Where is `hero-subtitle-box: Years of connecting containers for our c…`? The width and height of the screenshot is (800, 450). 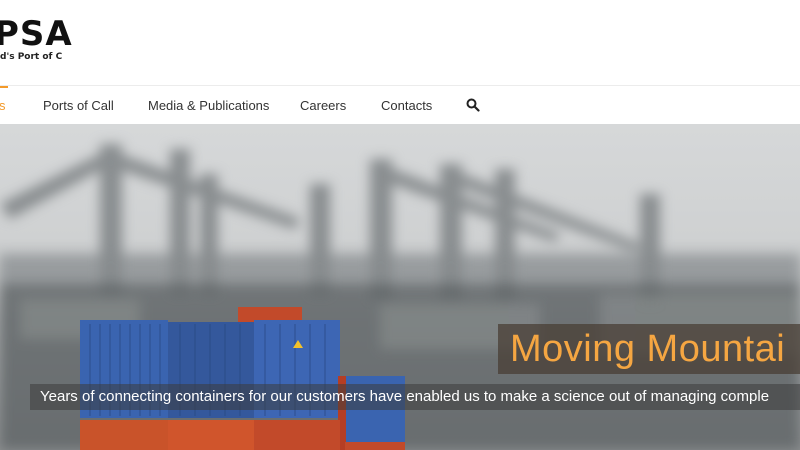 hero-subtitle-box: Years of connecting containers for our c… is located at coordinates (415, 397).